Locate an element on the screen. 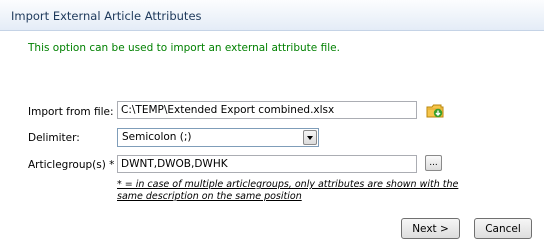  articlegroups-label: Articlegroup(s) * : is located at coordinates (75, 165).